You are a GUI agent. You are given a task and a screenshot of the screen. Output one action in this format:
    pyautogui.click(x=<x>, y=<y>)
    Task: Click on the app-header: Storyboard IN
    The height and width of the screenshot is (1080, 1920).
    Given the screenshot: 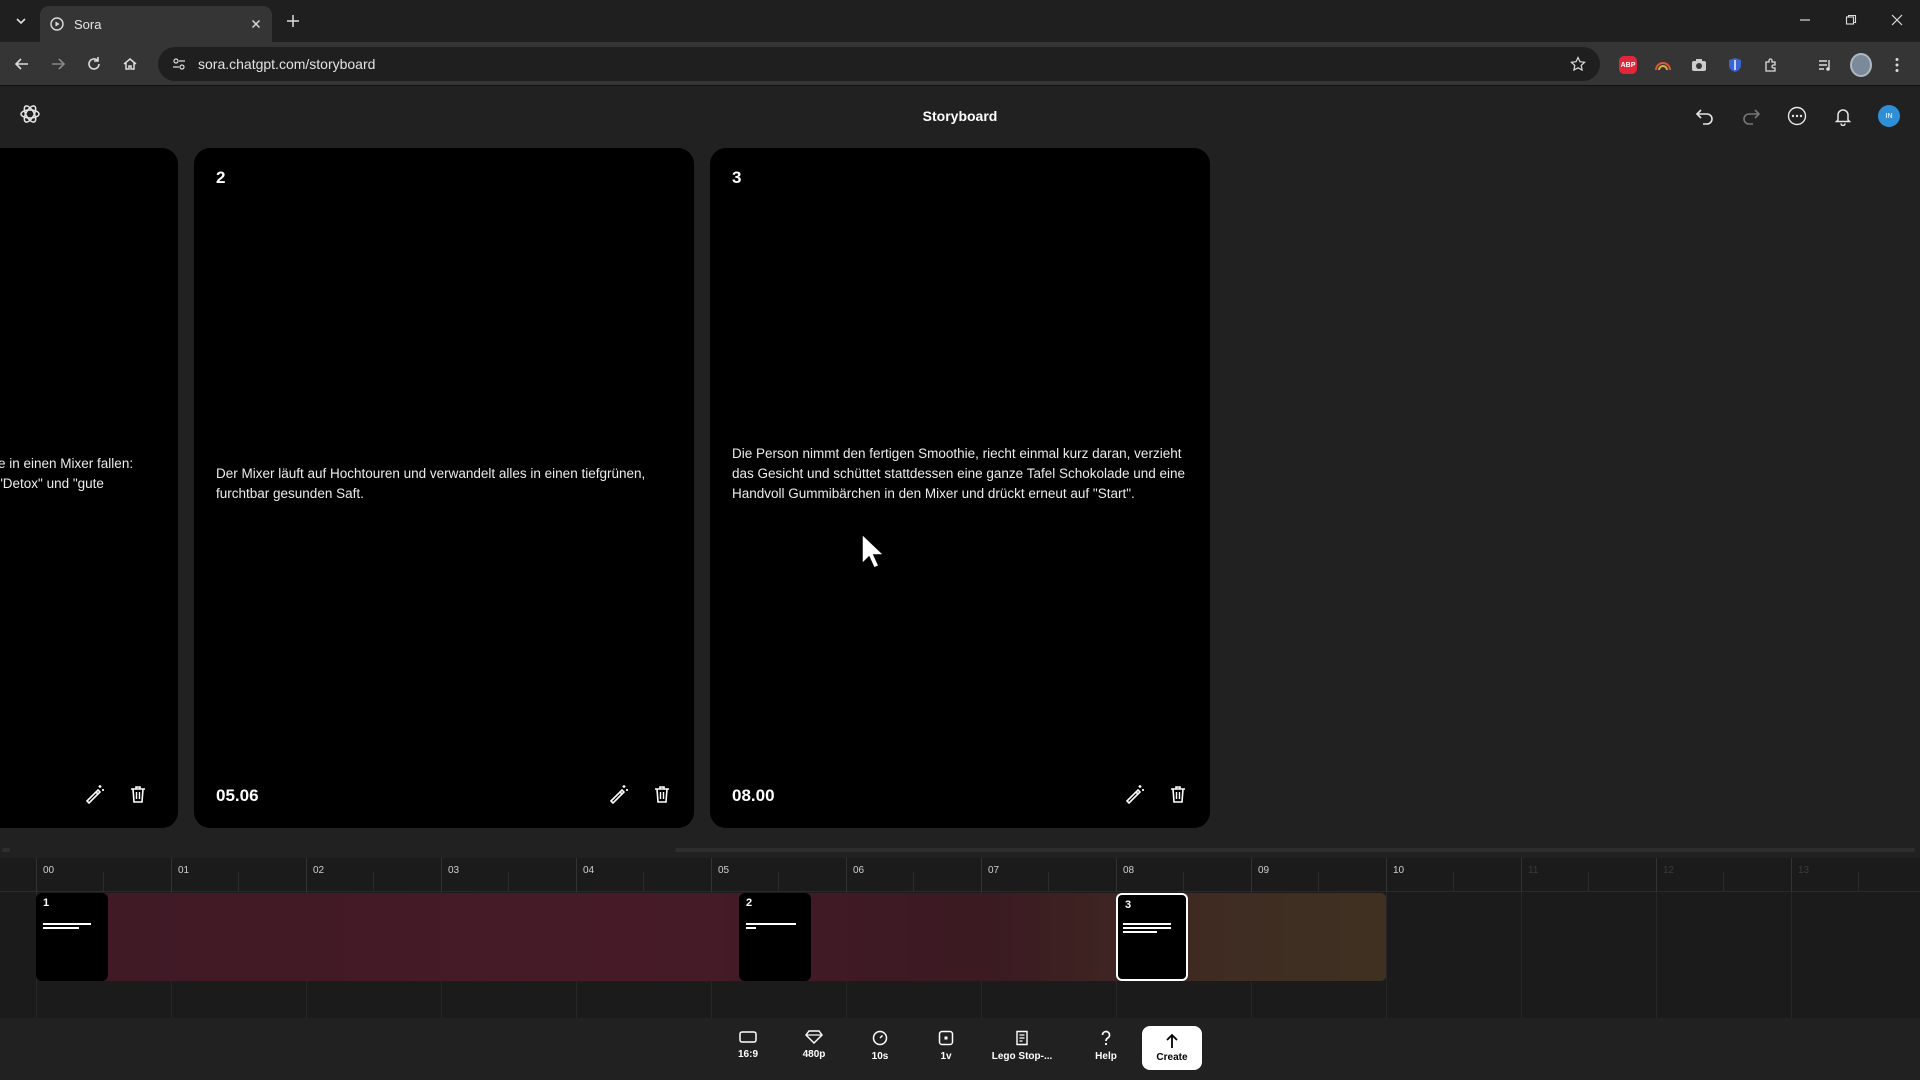 What is the action you would take?
    pyautogui.click(x=960, y=116)
    